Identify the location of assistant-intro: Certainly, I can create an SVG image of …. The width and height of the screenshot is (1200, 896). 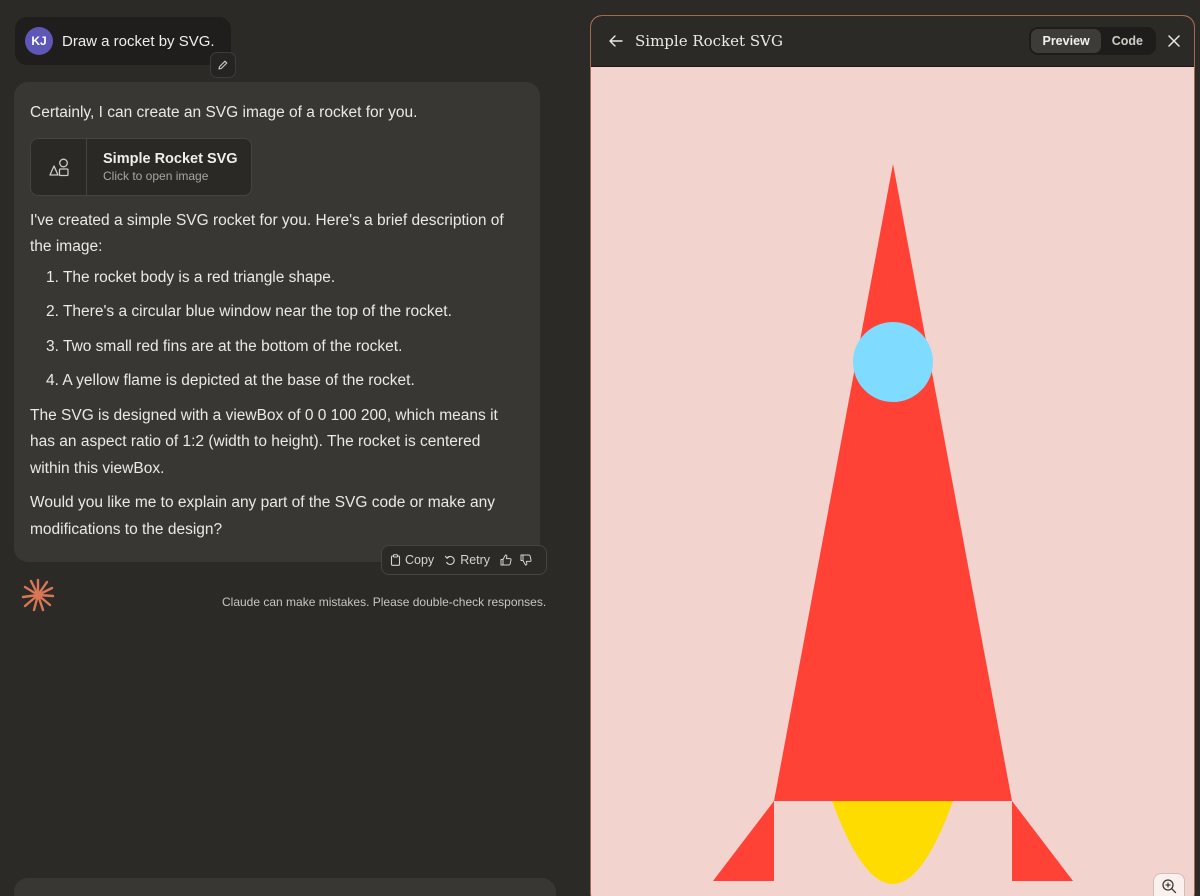
(224, 112).